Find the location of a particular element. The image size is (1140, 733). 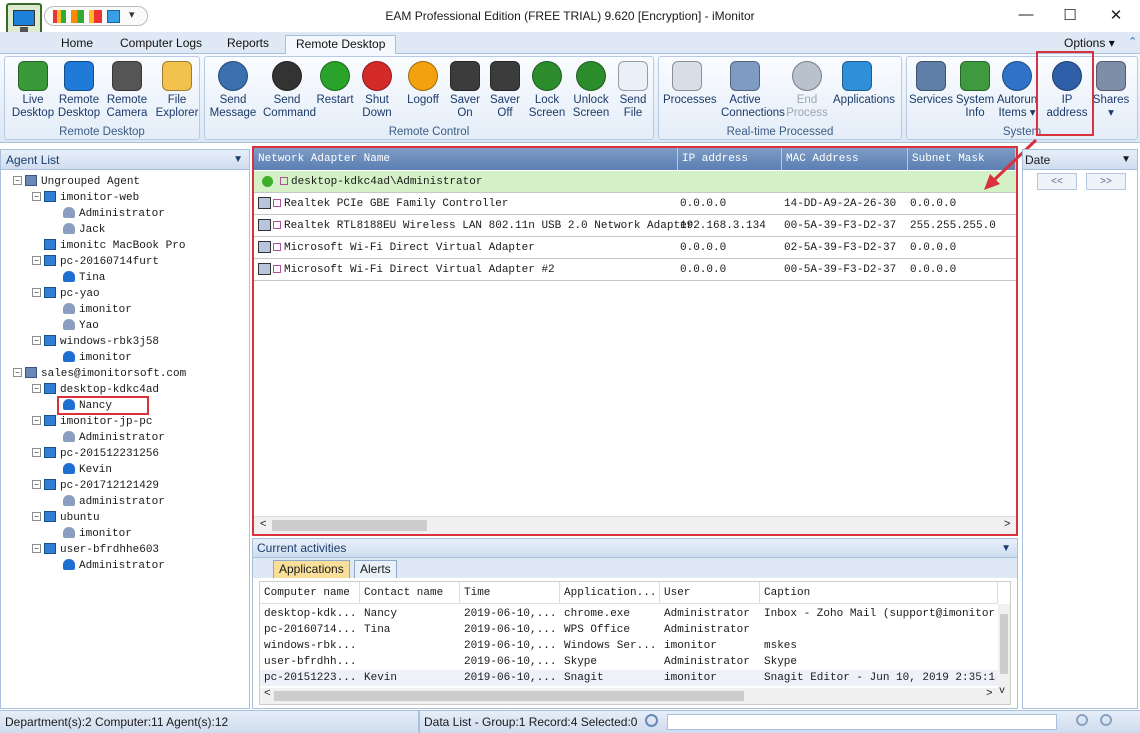

logoff-button: Logoff is located at coordinates (423, 92).